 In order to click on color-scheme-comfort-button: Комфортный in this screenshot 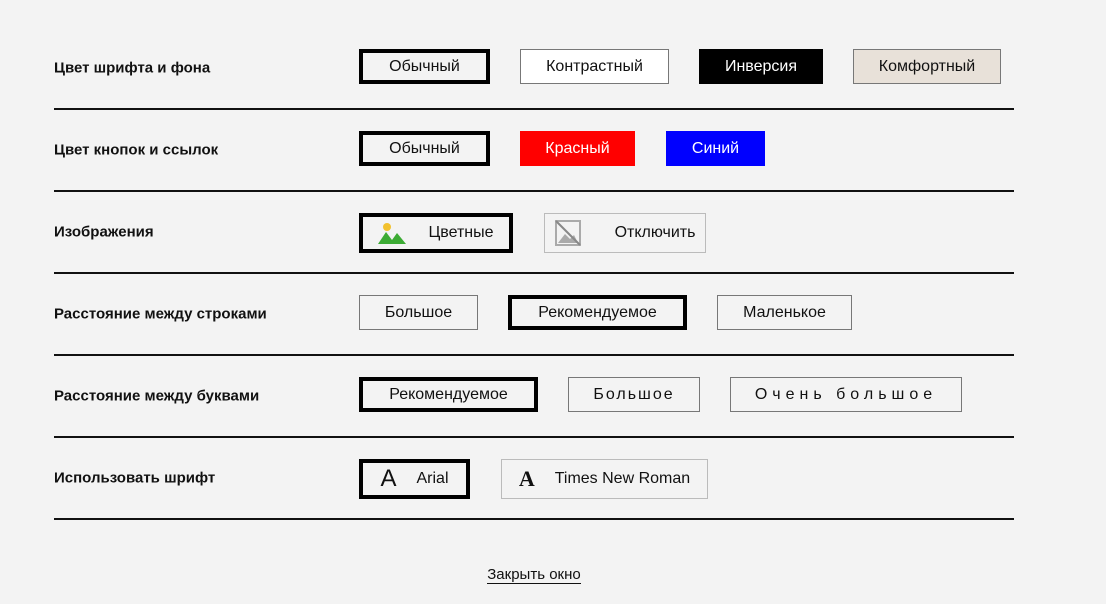, I will do `click(927, 66)`.